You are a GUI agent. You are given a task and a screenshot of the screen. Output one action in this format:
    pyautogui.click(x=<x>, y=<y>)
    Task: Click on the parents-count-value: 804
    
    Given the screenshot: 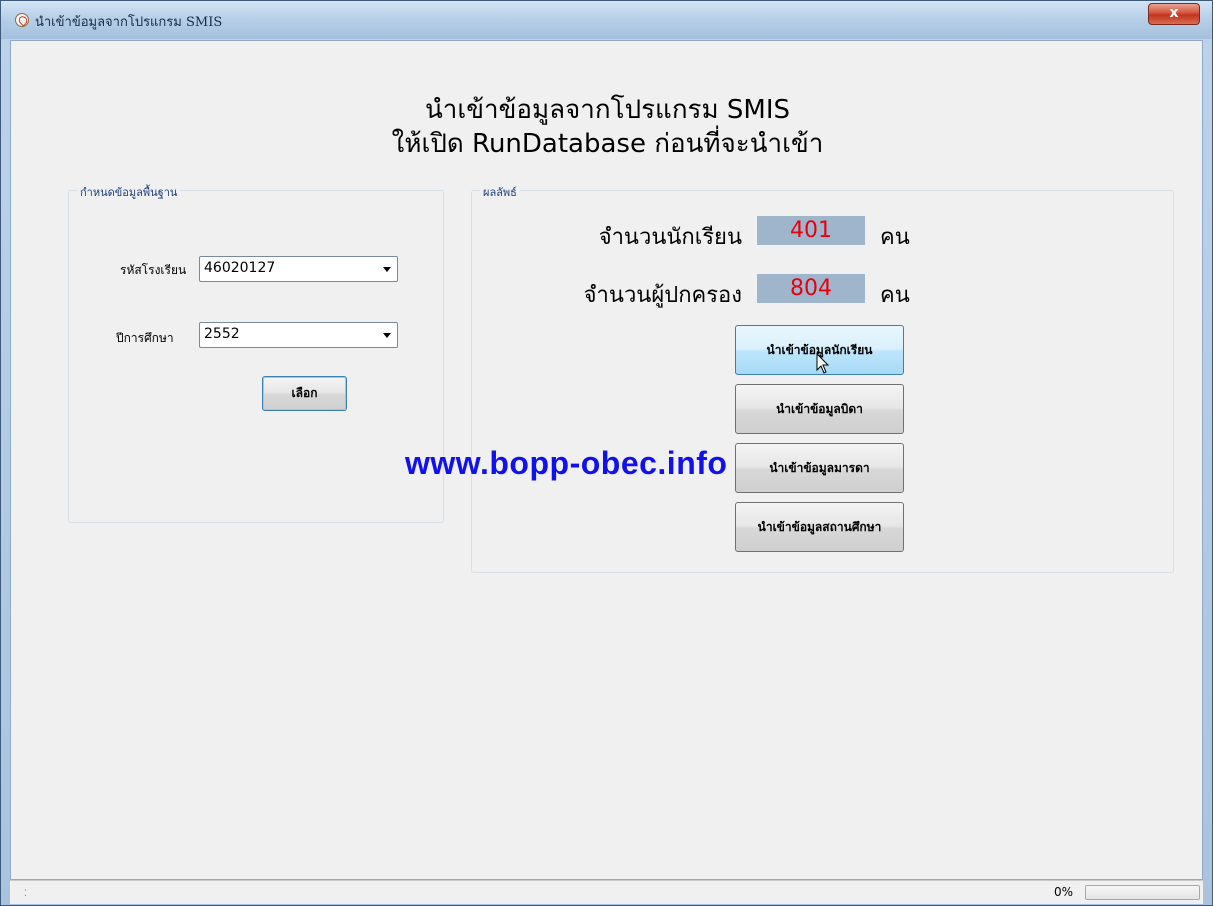 What is the action you would take?
    pyautogui.click(x=811, y=288)
    